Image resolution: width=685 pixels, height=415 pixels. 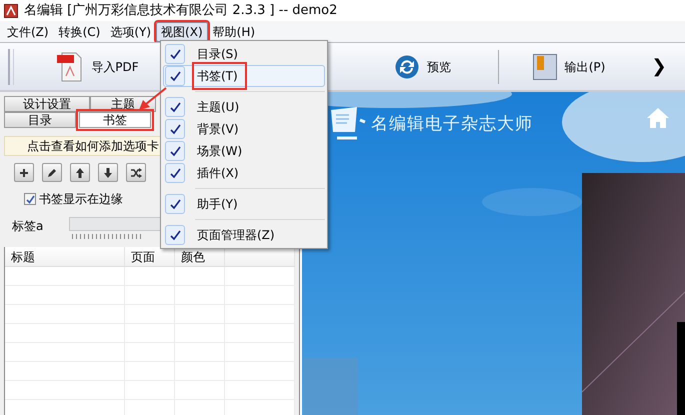 I want to click on menu-item: 插件(X), so click(x=244, y=173).